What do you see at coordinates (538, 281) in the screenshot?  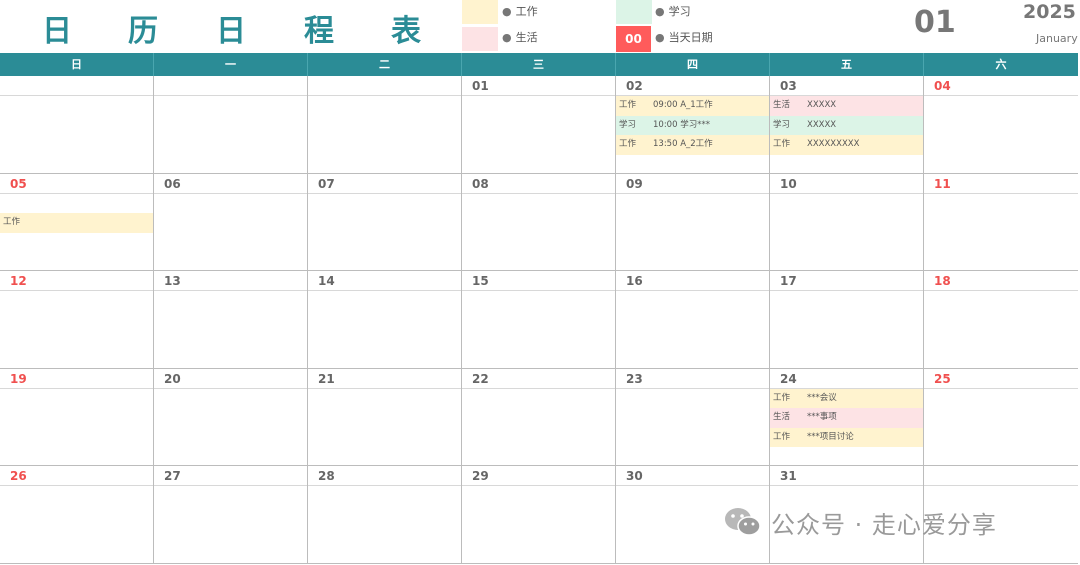 I see `day-number: 15` at bounding box center [538, 281].